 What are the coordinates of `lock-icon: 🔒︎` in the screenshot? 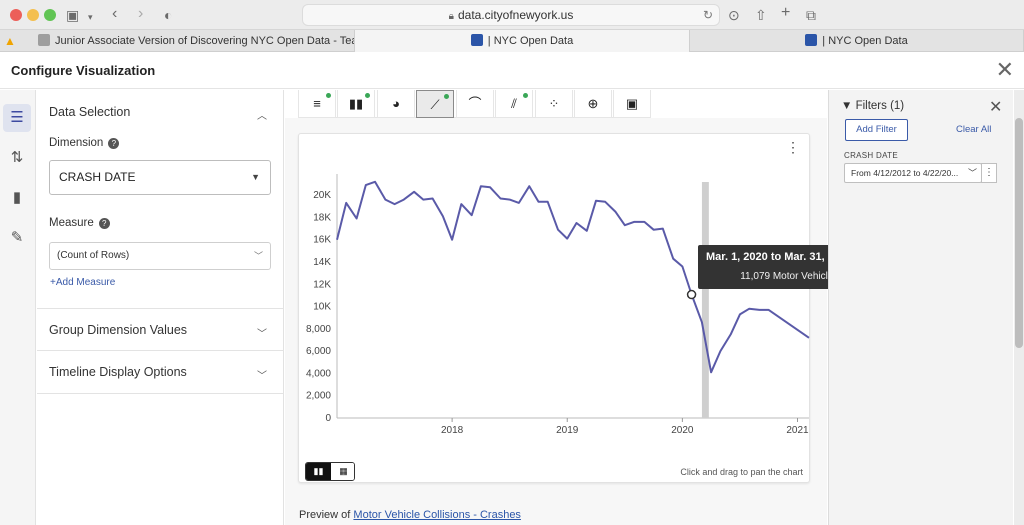 It's located at (451, 16).